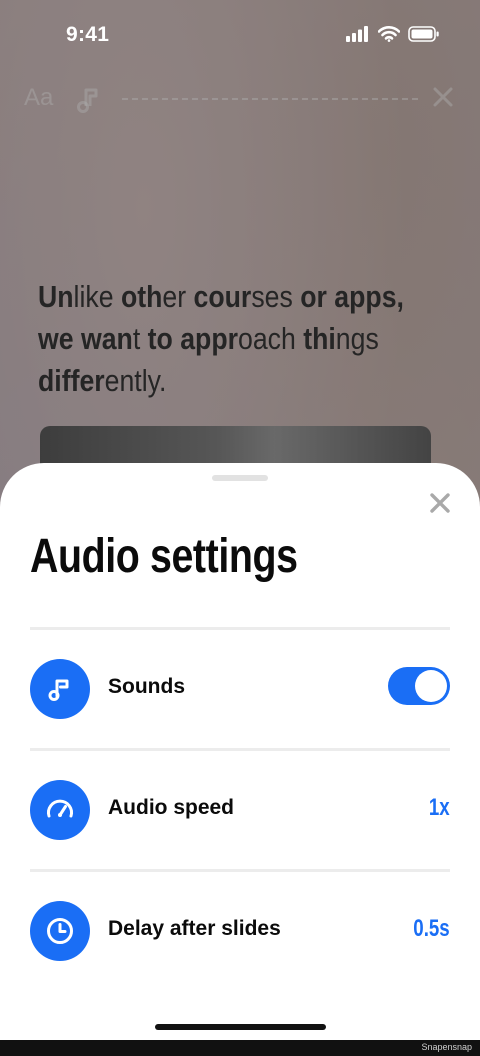 The image size is (480, 1056). What do you see at coordinates (432, 929) in the screenshot?
I see `delay-after-slides-value: 0.5s` at bounding box center [432, 929].